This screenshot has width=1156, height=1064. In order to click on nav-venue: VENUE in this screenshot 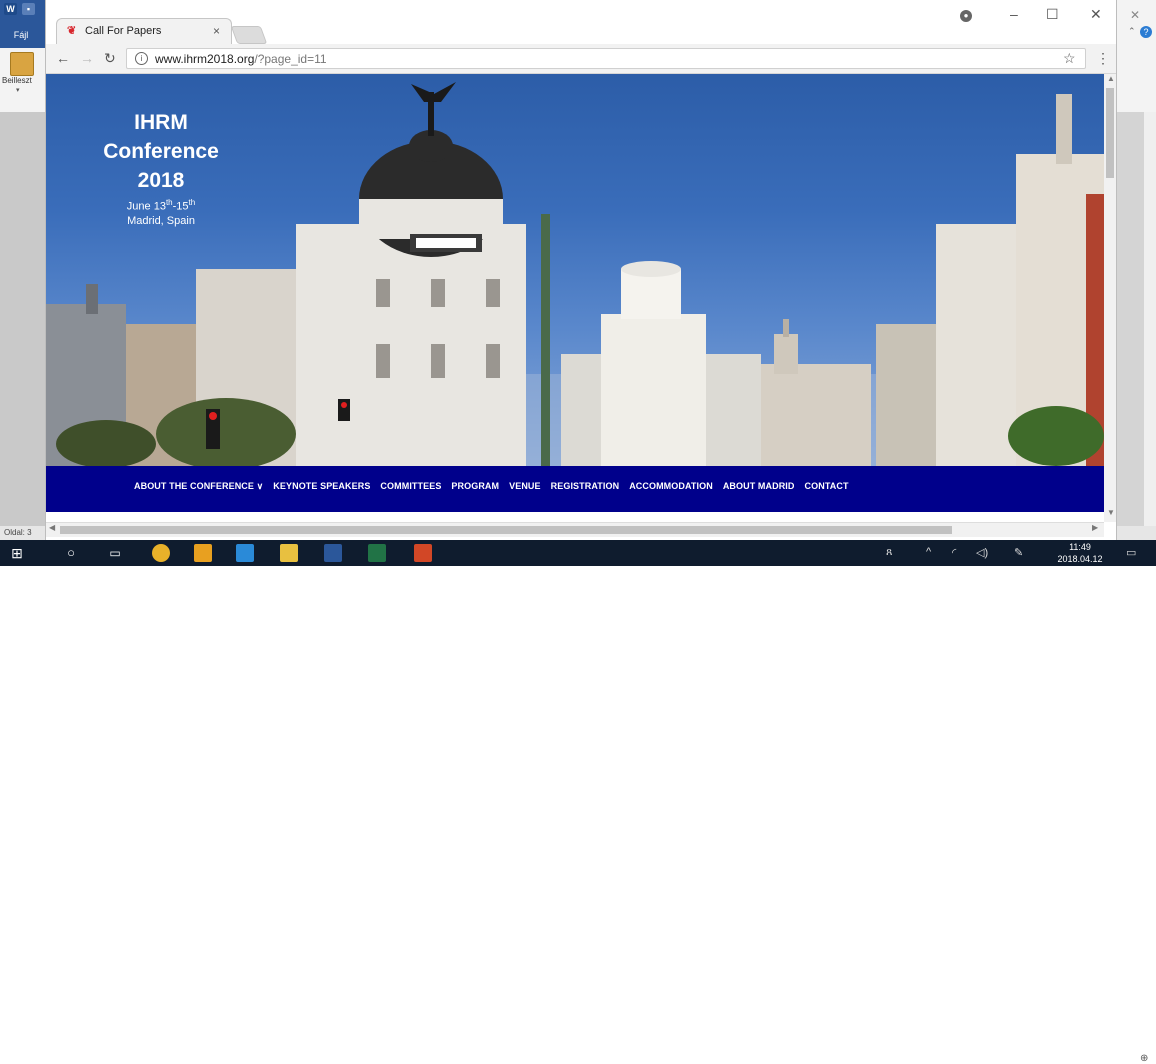, I will do `click(525, 486)`.